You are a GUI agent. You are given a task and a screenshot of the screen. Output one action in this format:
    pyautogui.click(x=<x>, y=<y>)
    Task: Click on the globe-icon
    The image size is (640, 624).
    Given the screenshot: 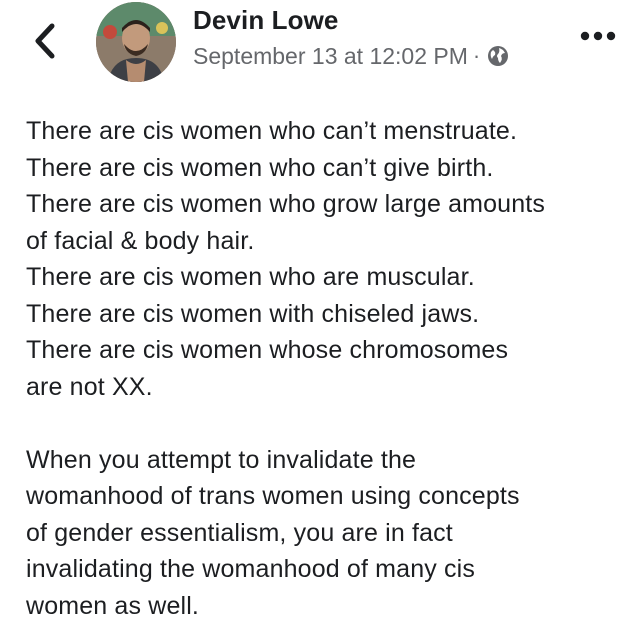 What is the action you would take?
    pyautogui.click(x=498, y=56)
    